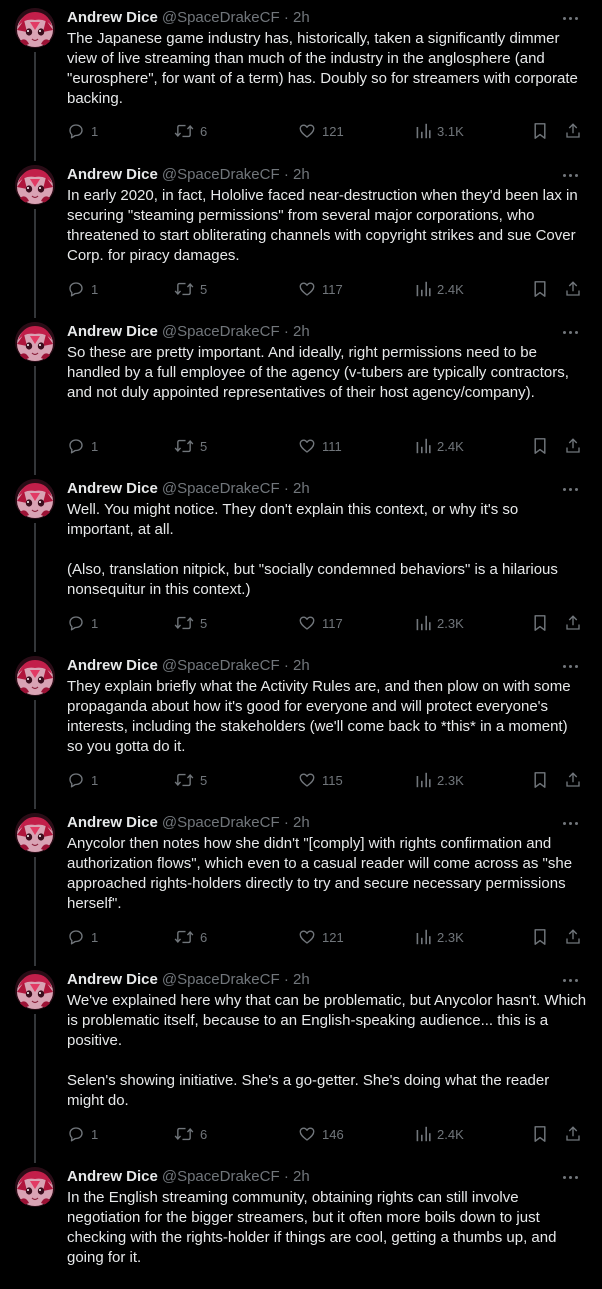 Image resolution: width=602 pixels, height=1289 pixels. Describe the element at coordinates (321, 1134) in the screenshot. I see `like-button: 146` at that location.